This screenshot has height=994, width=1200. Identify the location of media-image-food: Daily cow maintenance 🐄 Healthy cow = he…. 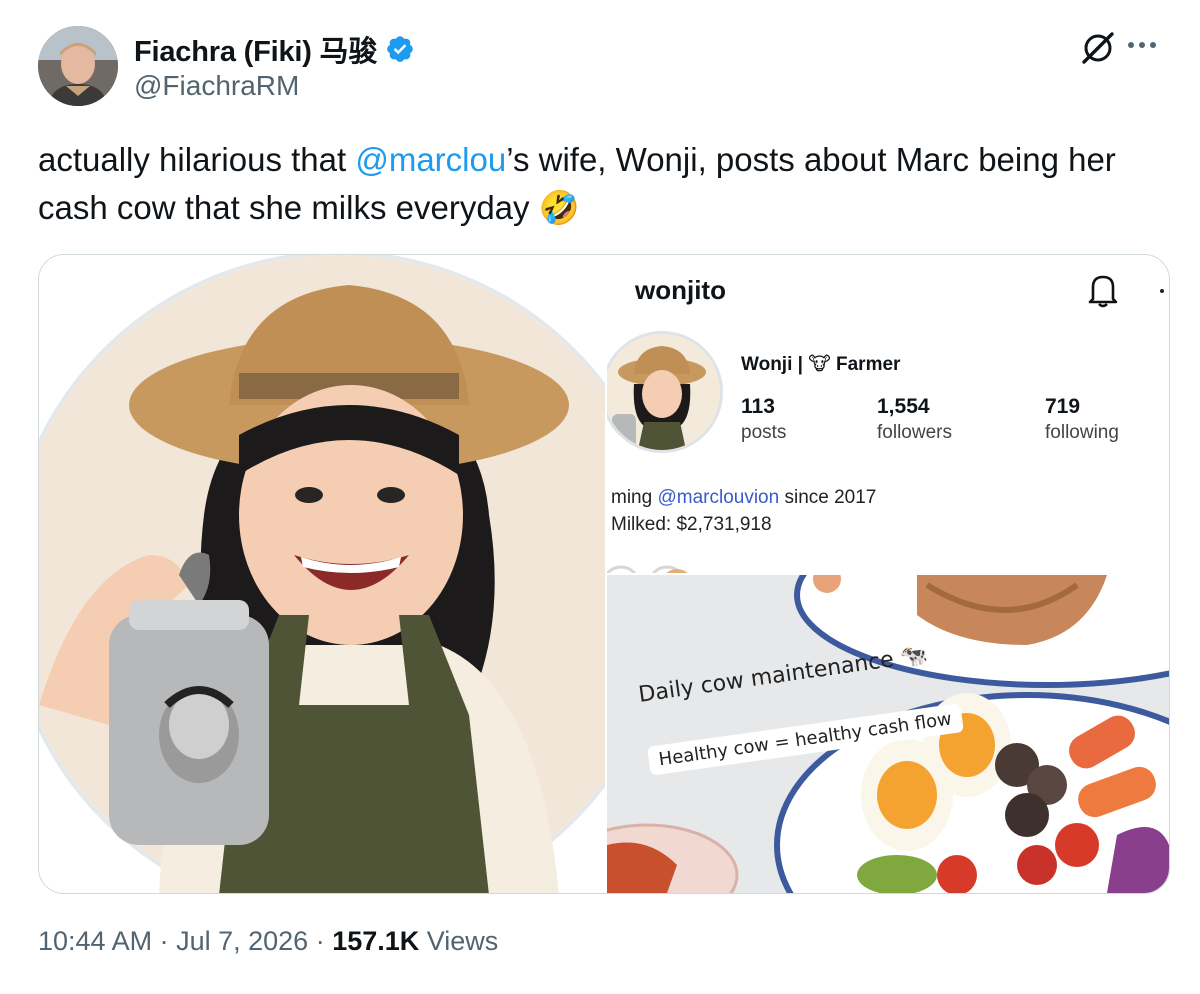
(888, 734).